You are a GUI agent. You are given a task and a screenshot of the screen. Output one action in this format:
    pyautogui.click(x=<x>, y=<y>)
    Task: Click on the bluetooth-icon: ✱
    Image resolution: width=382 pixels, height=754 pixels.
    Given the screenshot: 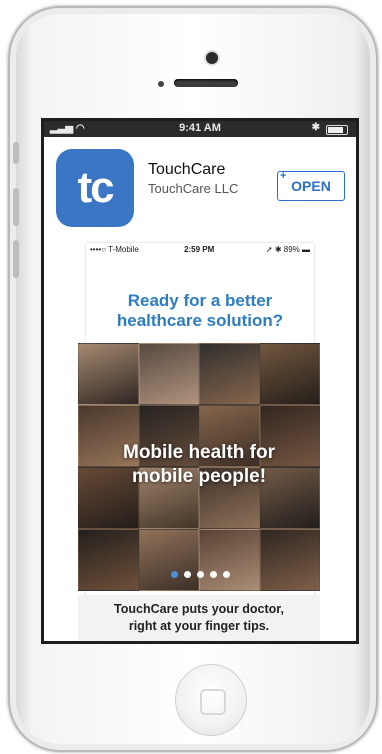 What is the action you would take?
    pyautogui.click(x=315, y=127)
    